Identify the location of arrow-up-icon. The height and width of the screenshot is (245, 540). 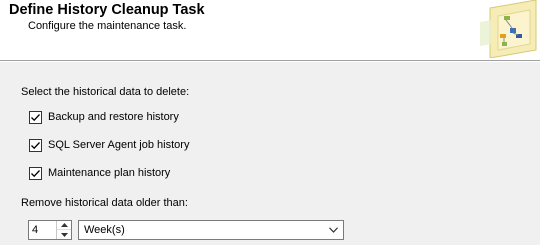
(64, 225).